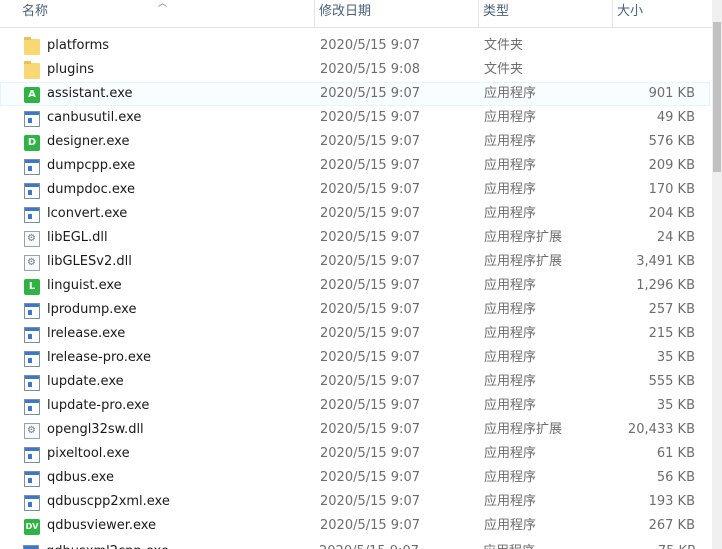  What do you see at coordinates (99, 357) in the screenshot?
I see `file-name: lrelease-pro.exe` at bounding box center [99, 357].